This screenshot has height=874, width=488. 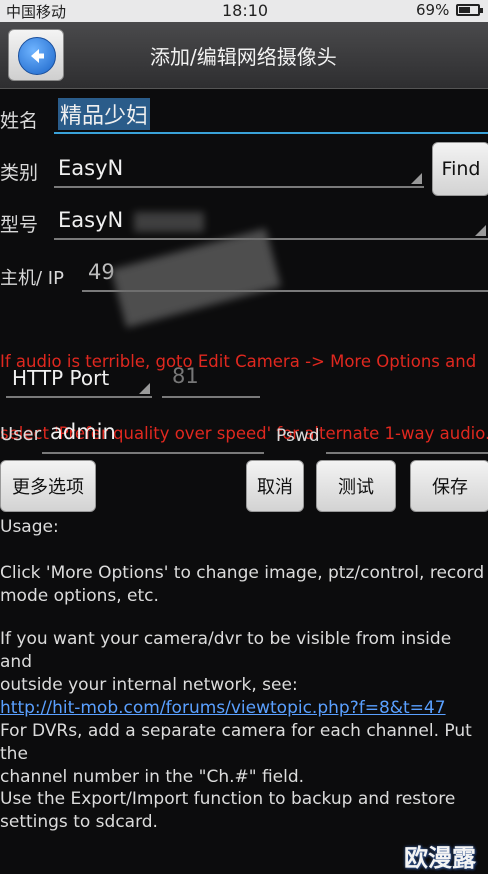 I want to click on usage-line: mode options, etc., so click(x=79, y=596).